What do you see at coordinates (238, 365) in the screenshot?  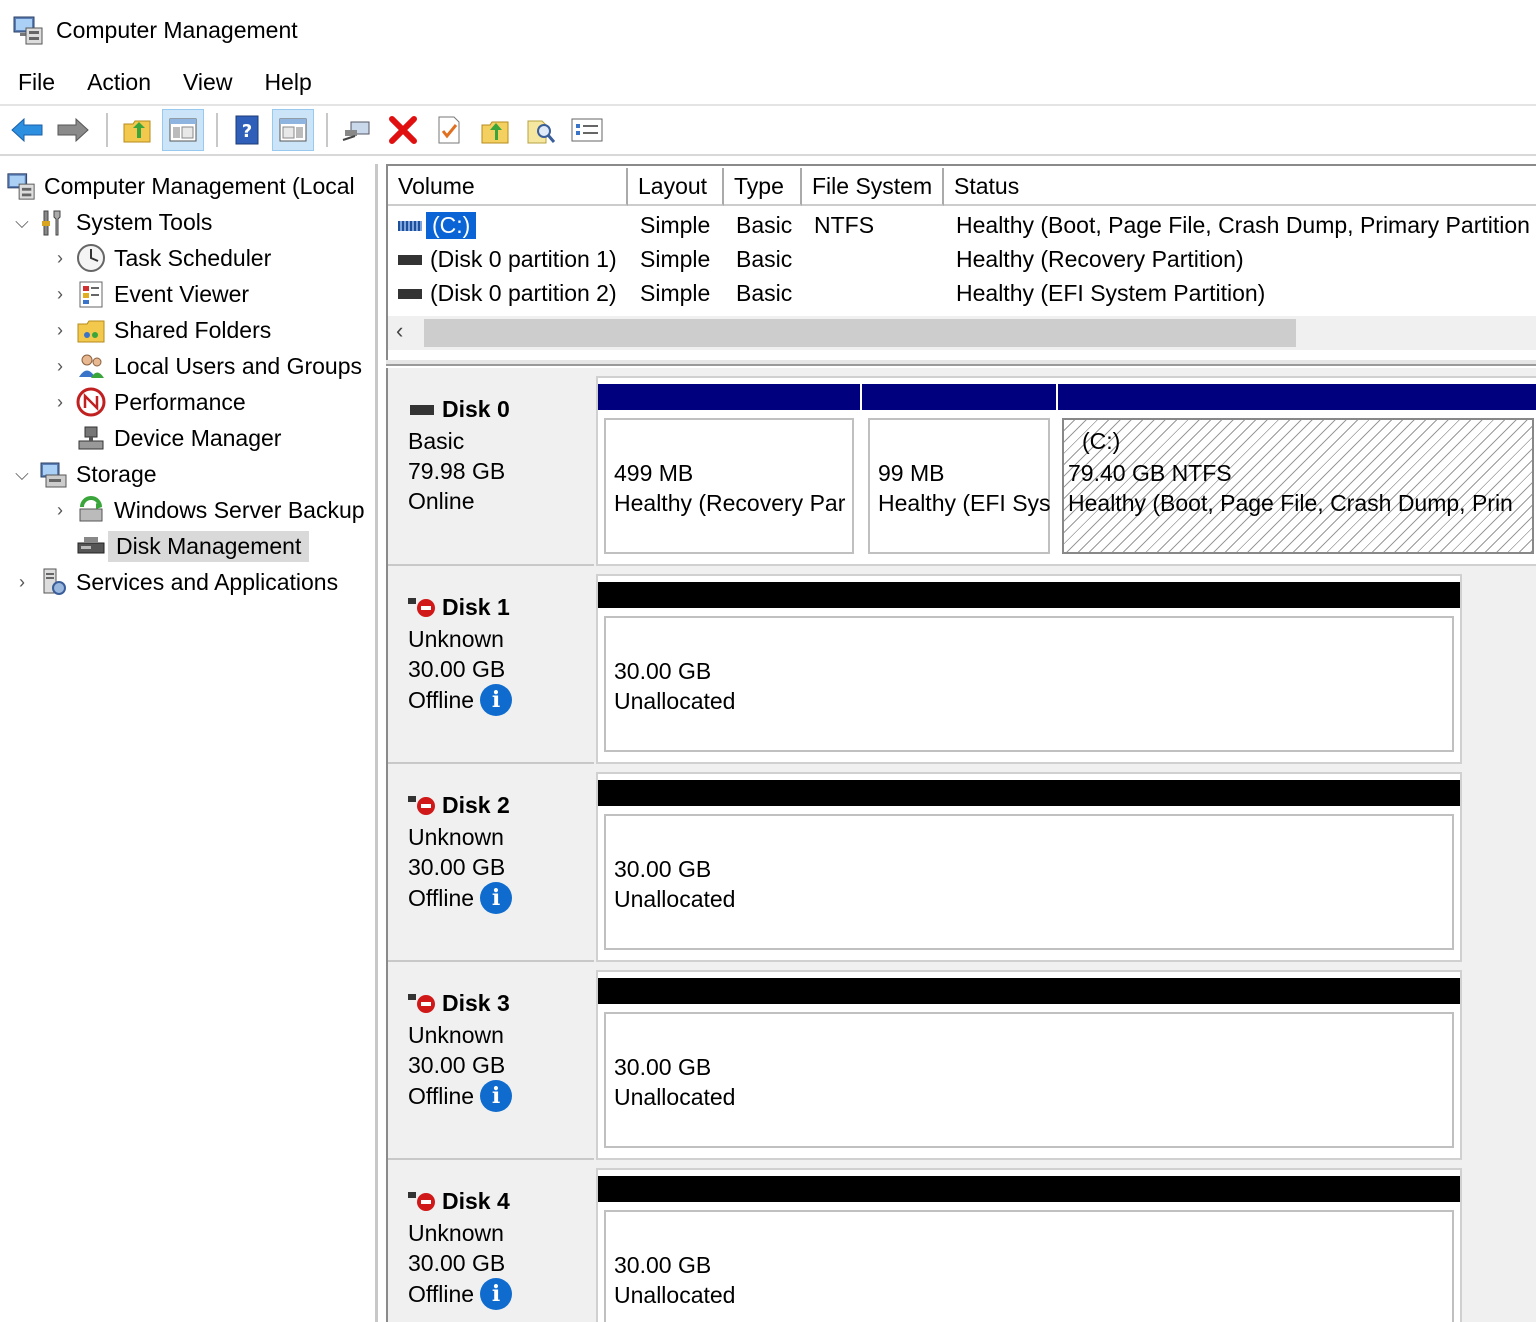 I see `tree-label: Local Users and Groups` at bounding box center [238, 365].